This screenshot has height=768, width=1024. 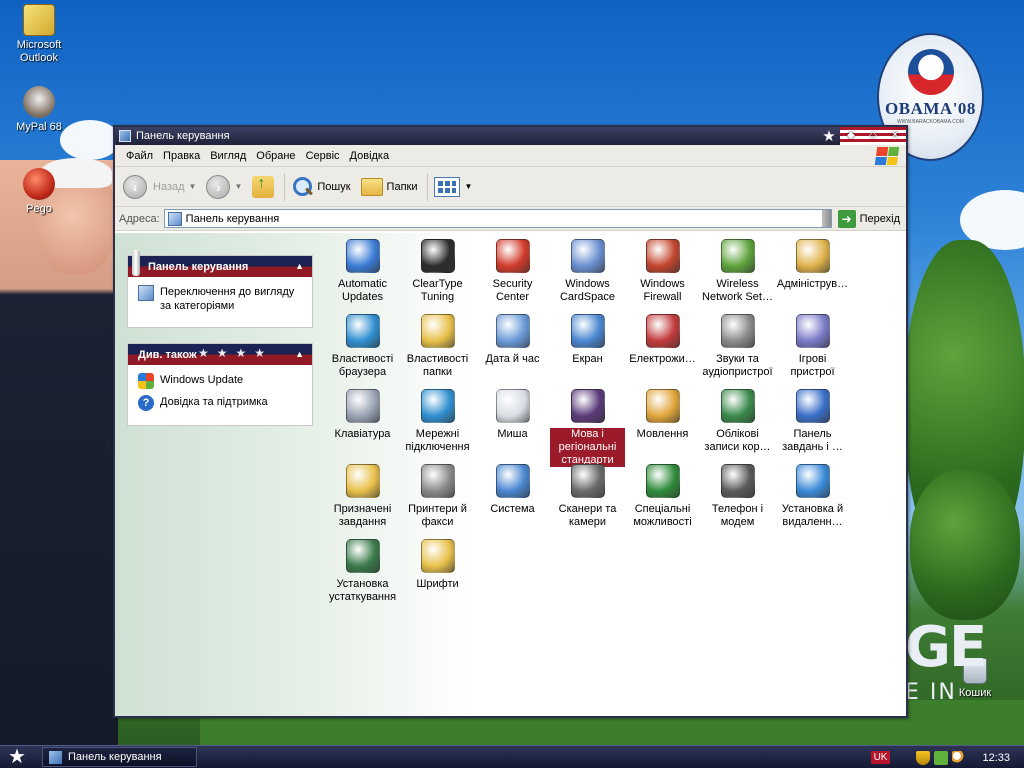 What do you see at coordinates (275, 156) in the screenshot?
I see `menu-favorites: Обране` at bounding box center [275, 156].